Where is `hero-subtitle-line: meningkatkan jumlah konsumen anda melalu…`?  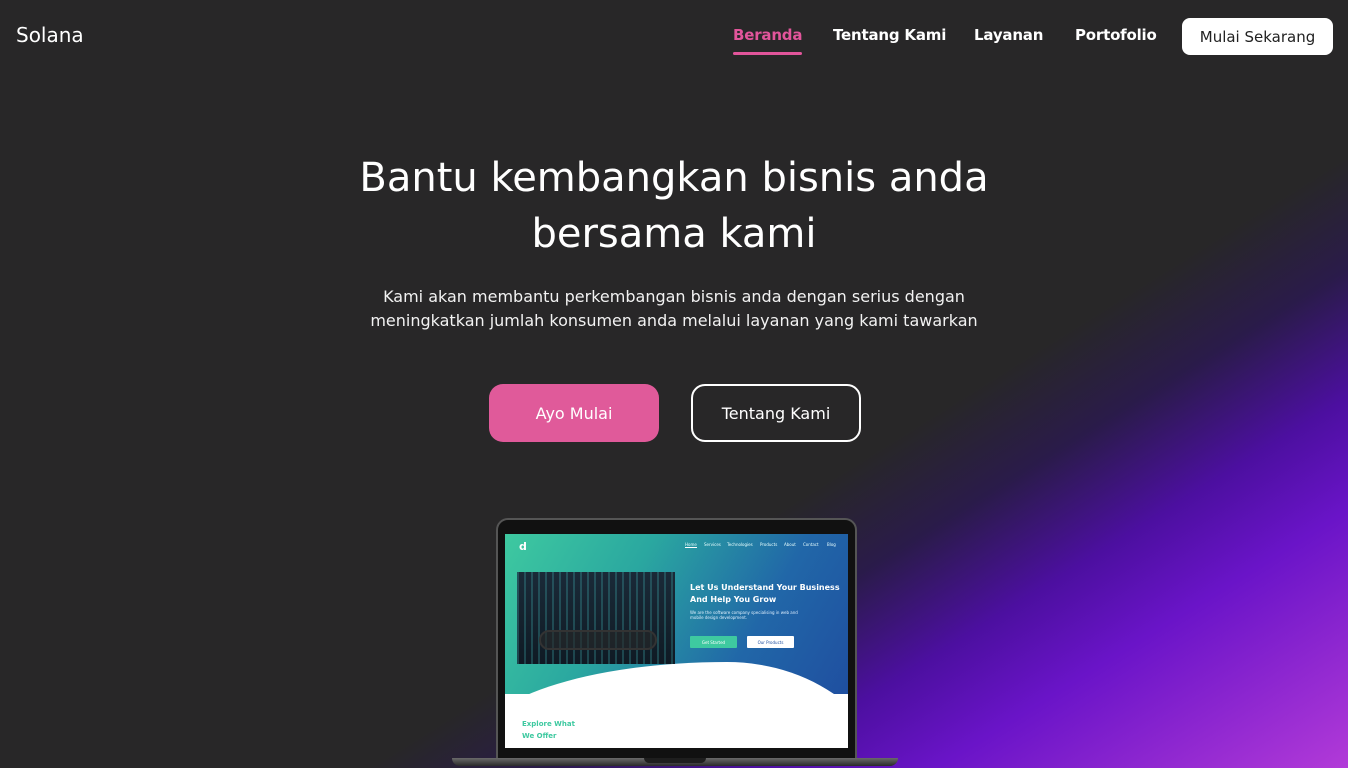
hero-subtitle-line: meningkatkan jumlah konsumen anda melalu… is located at coordinates (674, 320).